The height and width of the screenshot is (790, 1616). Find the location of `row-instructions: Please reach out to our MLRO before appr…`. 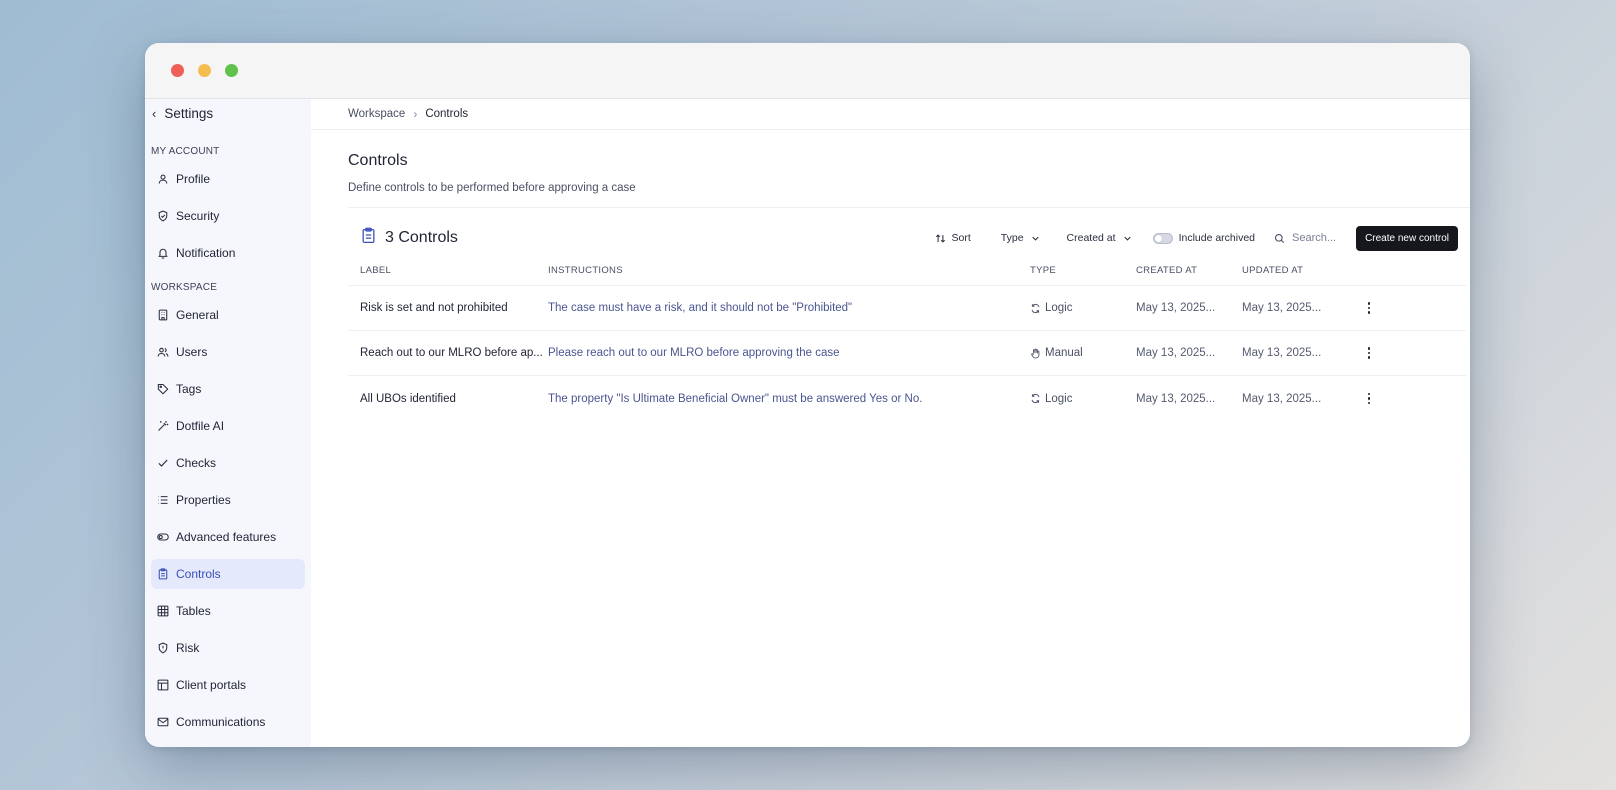

row-instructions: Please reach out to our MLRO before appr… is located at coordinates (694, 353).